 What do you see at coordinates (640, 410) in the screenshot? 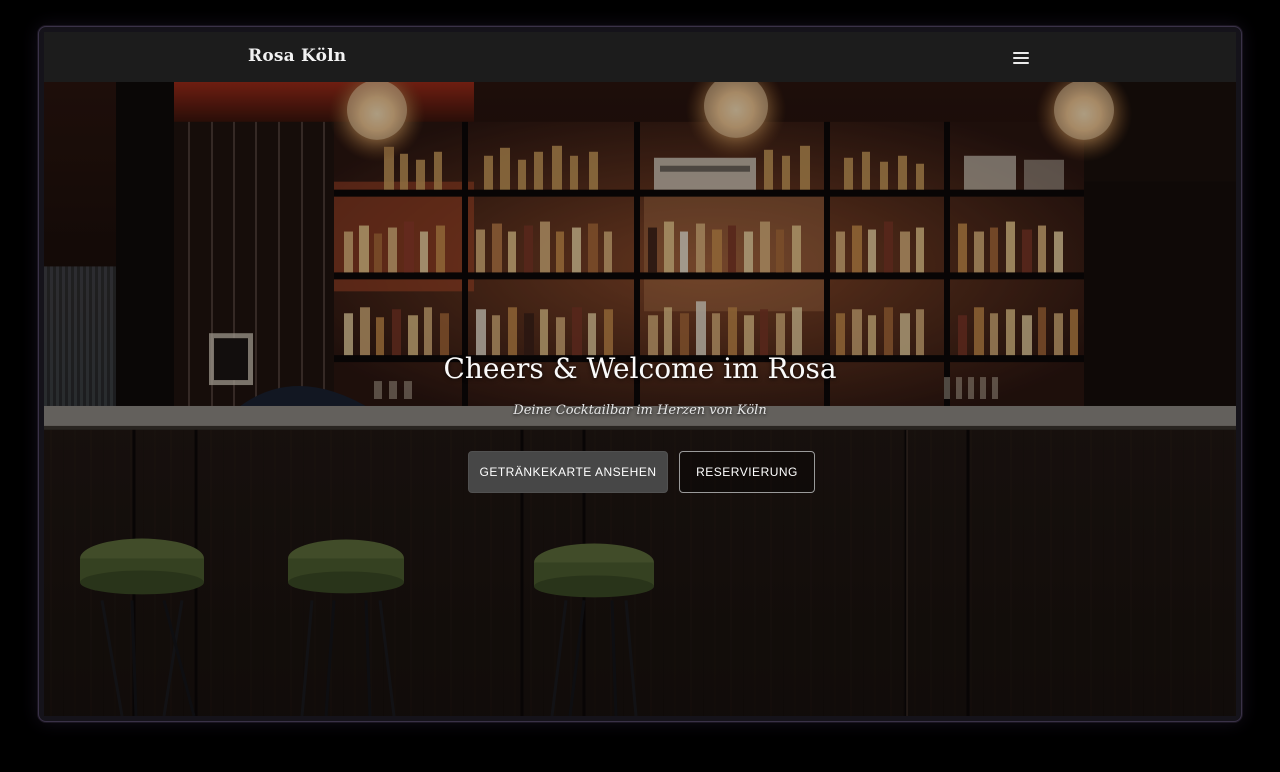
I see `hero-subtitle: Deine Cocktailbar im Herzen von Köln` at bounding box center [640, 410].